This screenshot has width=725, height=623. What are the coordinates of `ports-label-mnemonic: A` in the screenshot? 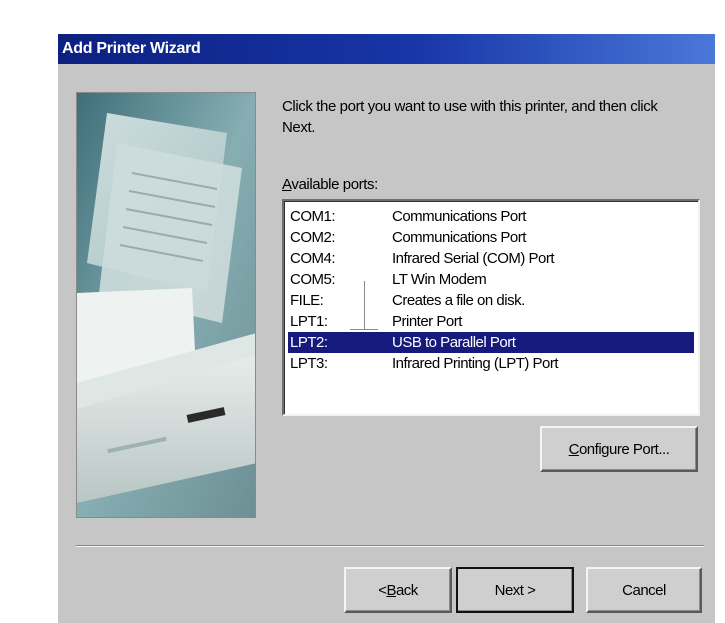 It's located at (287, 184).